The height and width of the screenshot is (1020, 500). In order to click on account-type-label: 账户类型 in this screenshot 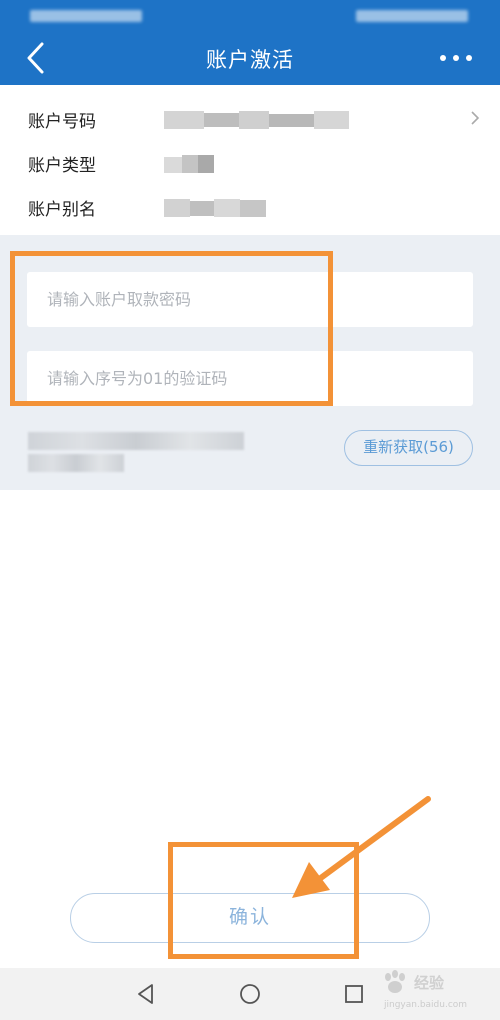, I will do `click(62, 166)`.